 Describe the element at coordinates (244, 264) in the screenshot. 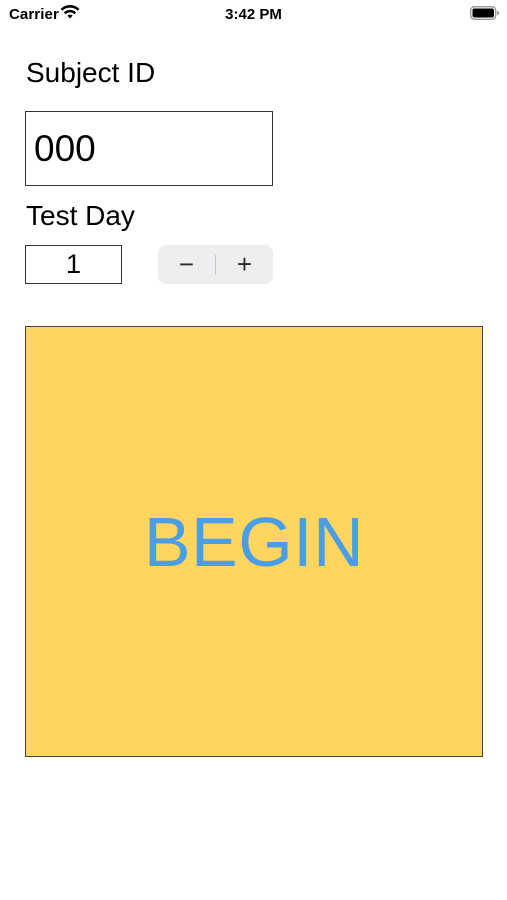

I see `increment-button: +` at that location.